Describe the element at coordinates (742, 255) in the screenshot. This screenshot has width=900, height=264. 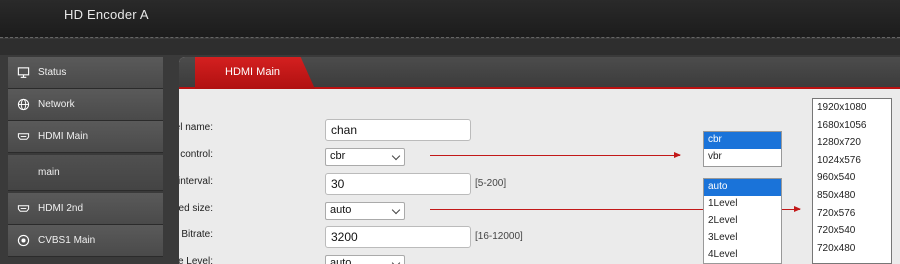
I see `option-4level: 4Level` at that location.